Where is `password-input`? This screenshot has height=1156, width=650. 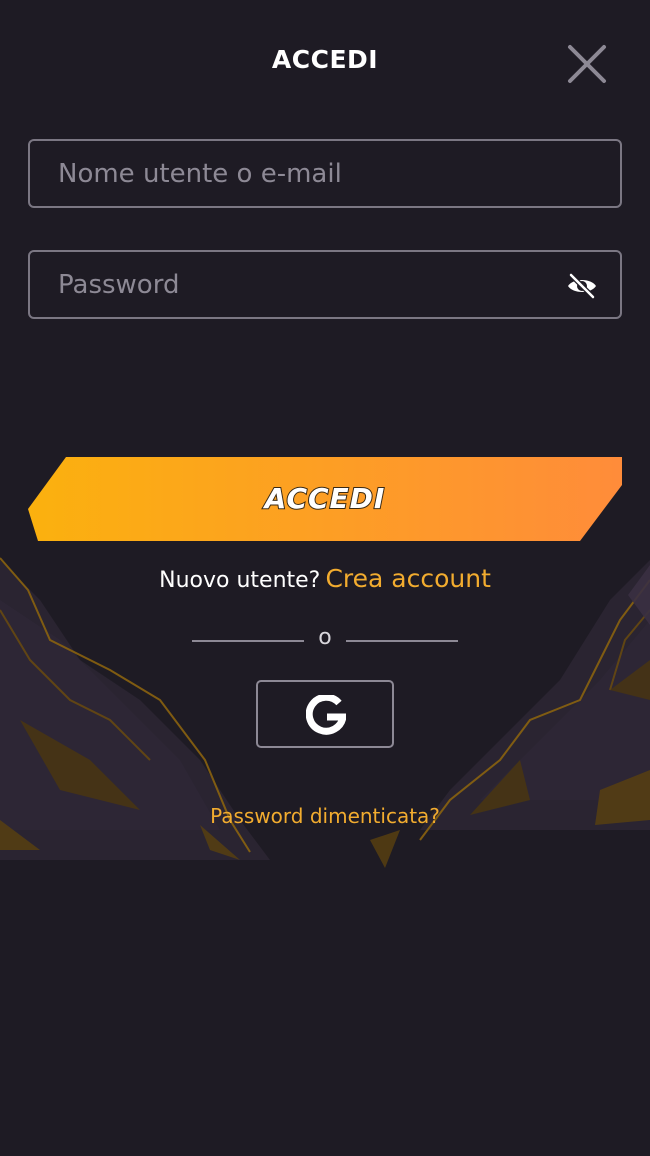 password-input is located at coordinates (325, 284).